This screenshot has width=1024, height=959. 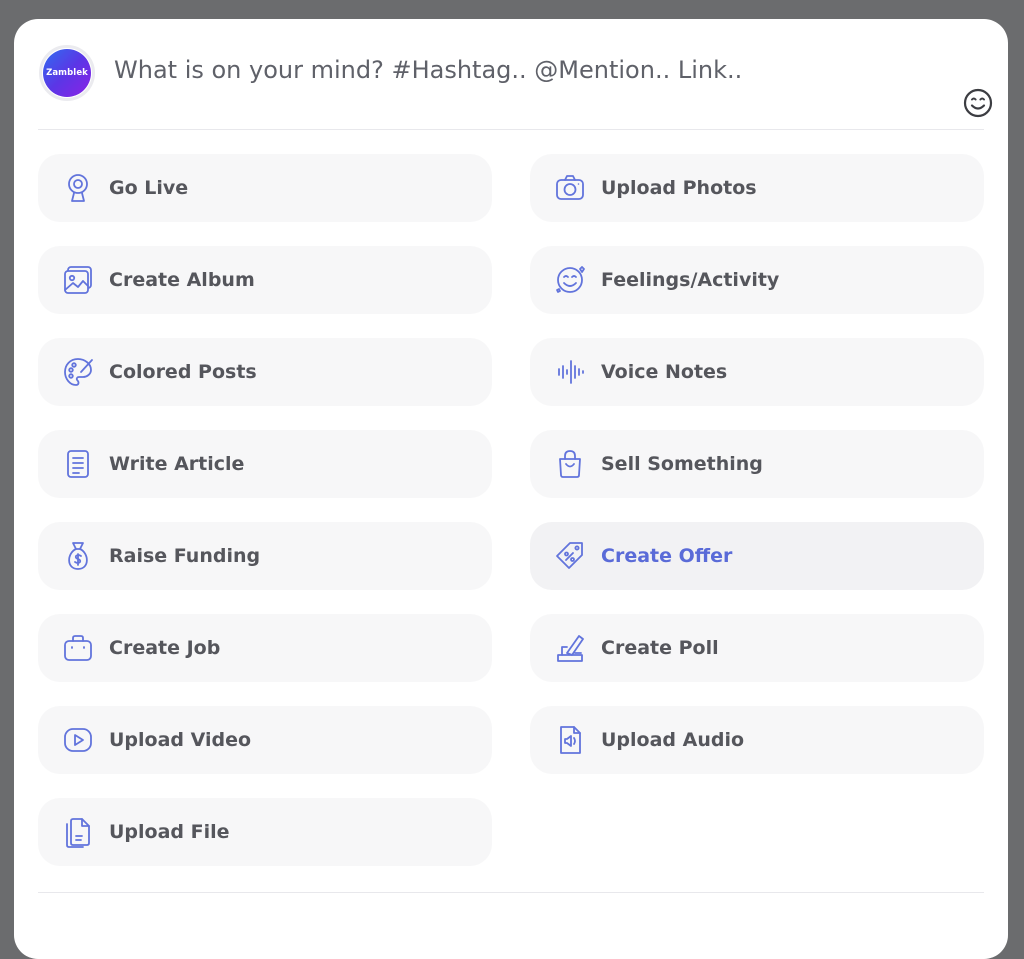 I want to click on option-create-offer: Create Offer, so click(x=757, y=556).